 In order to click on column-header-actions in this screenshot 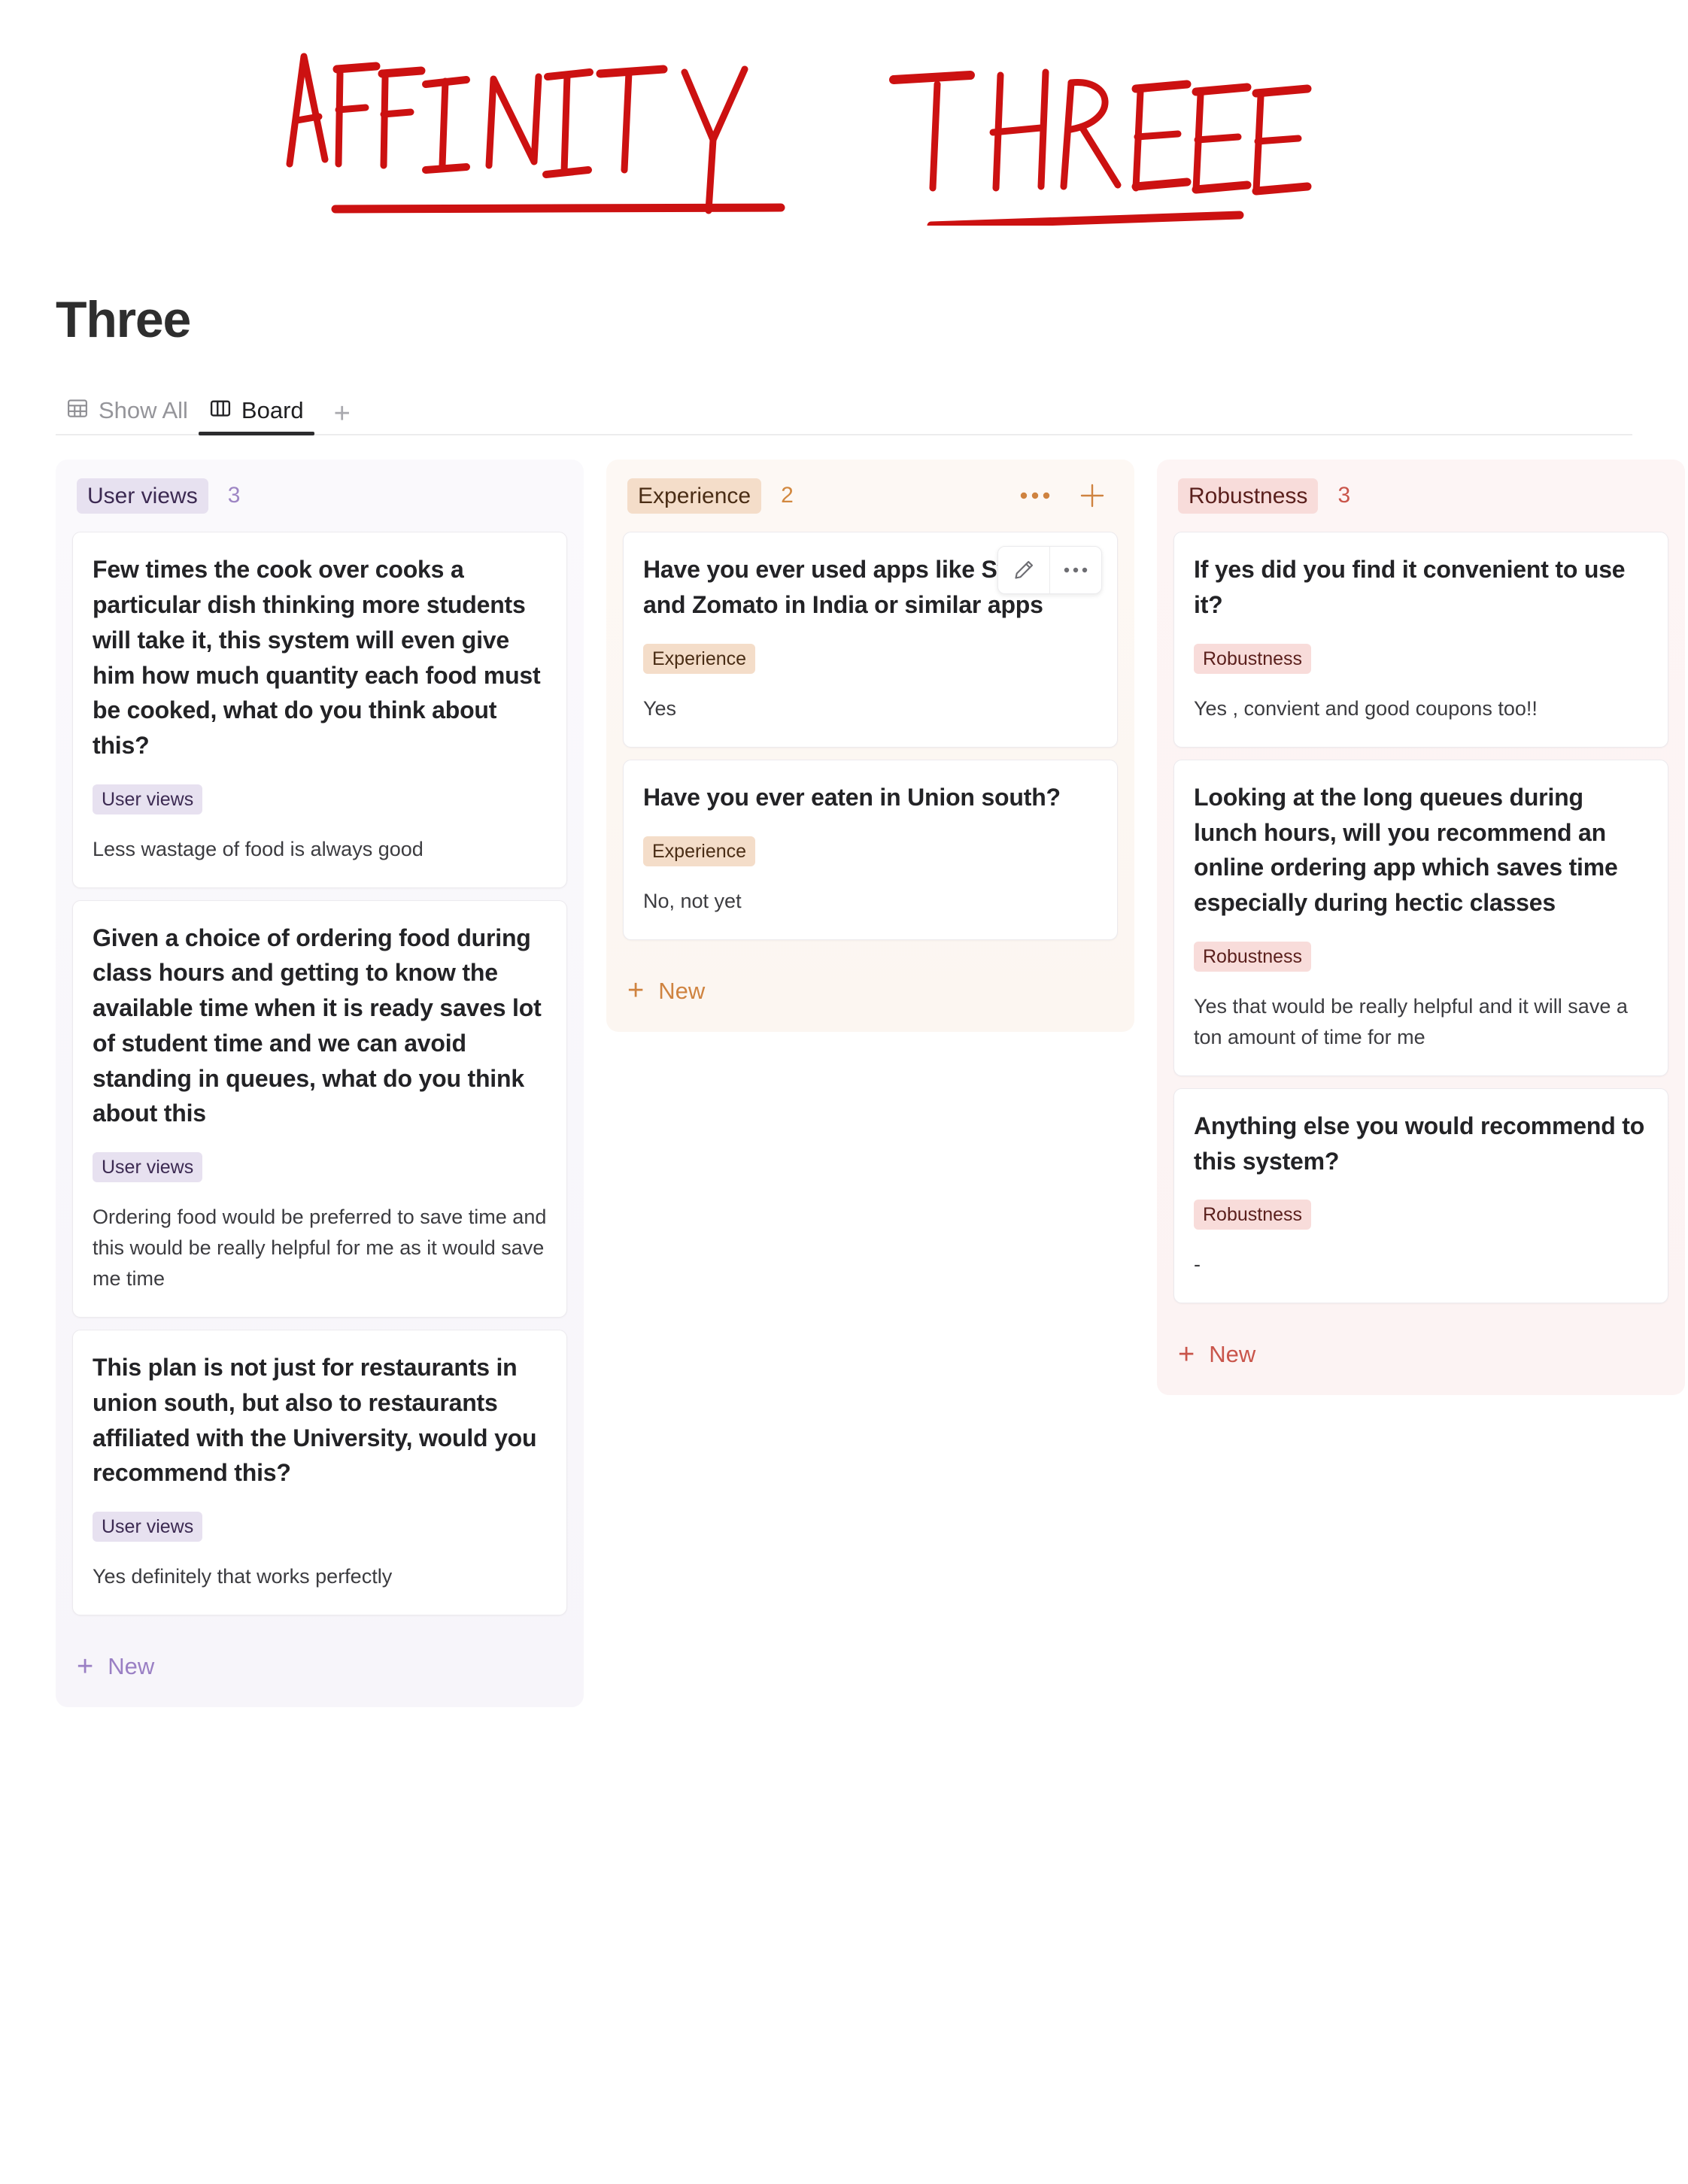, I will do `click(1066, 496)`.